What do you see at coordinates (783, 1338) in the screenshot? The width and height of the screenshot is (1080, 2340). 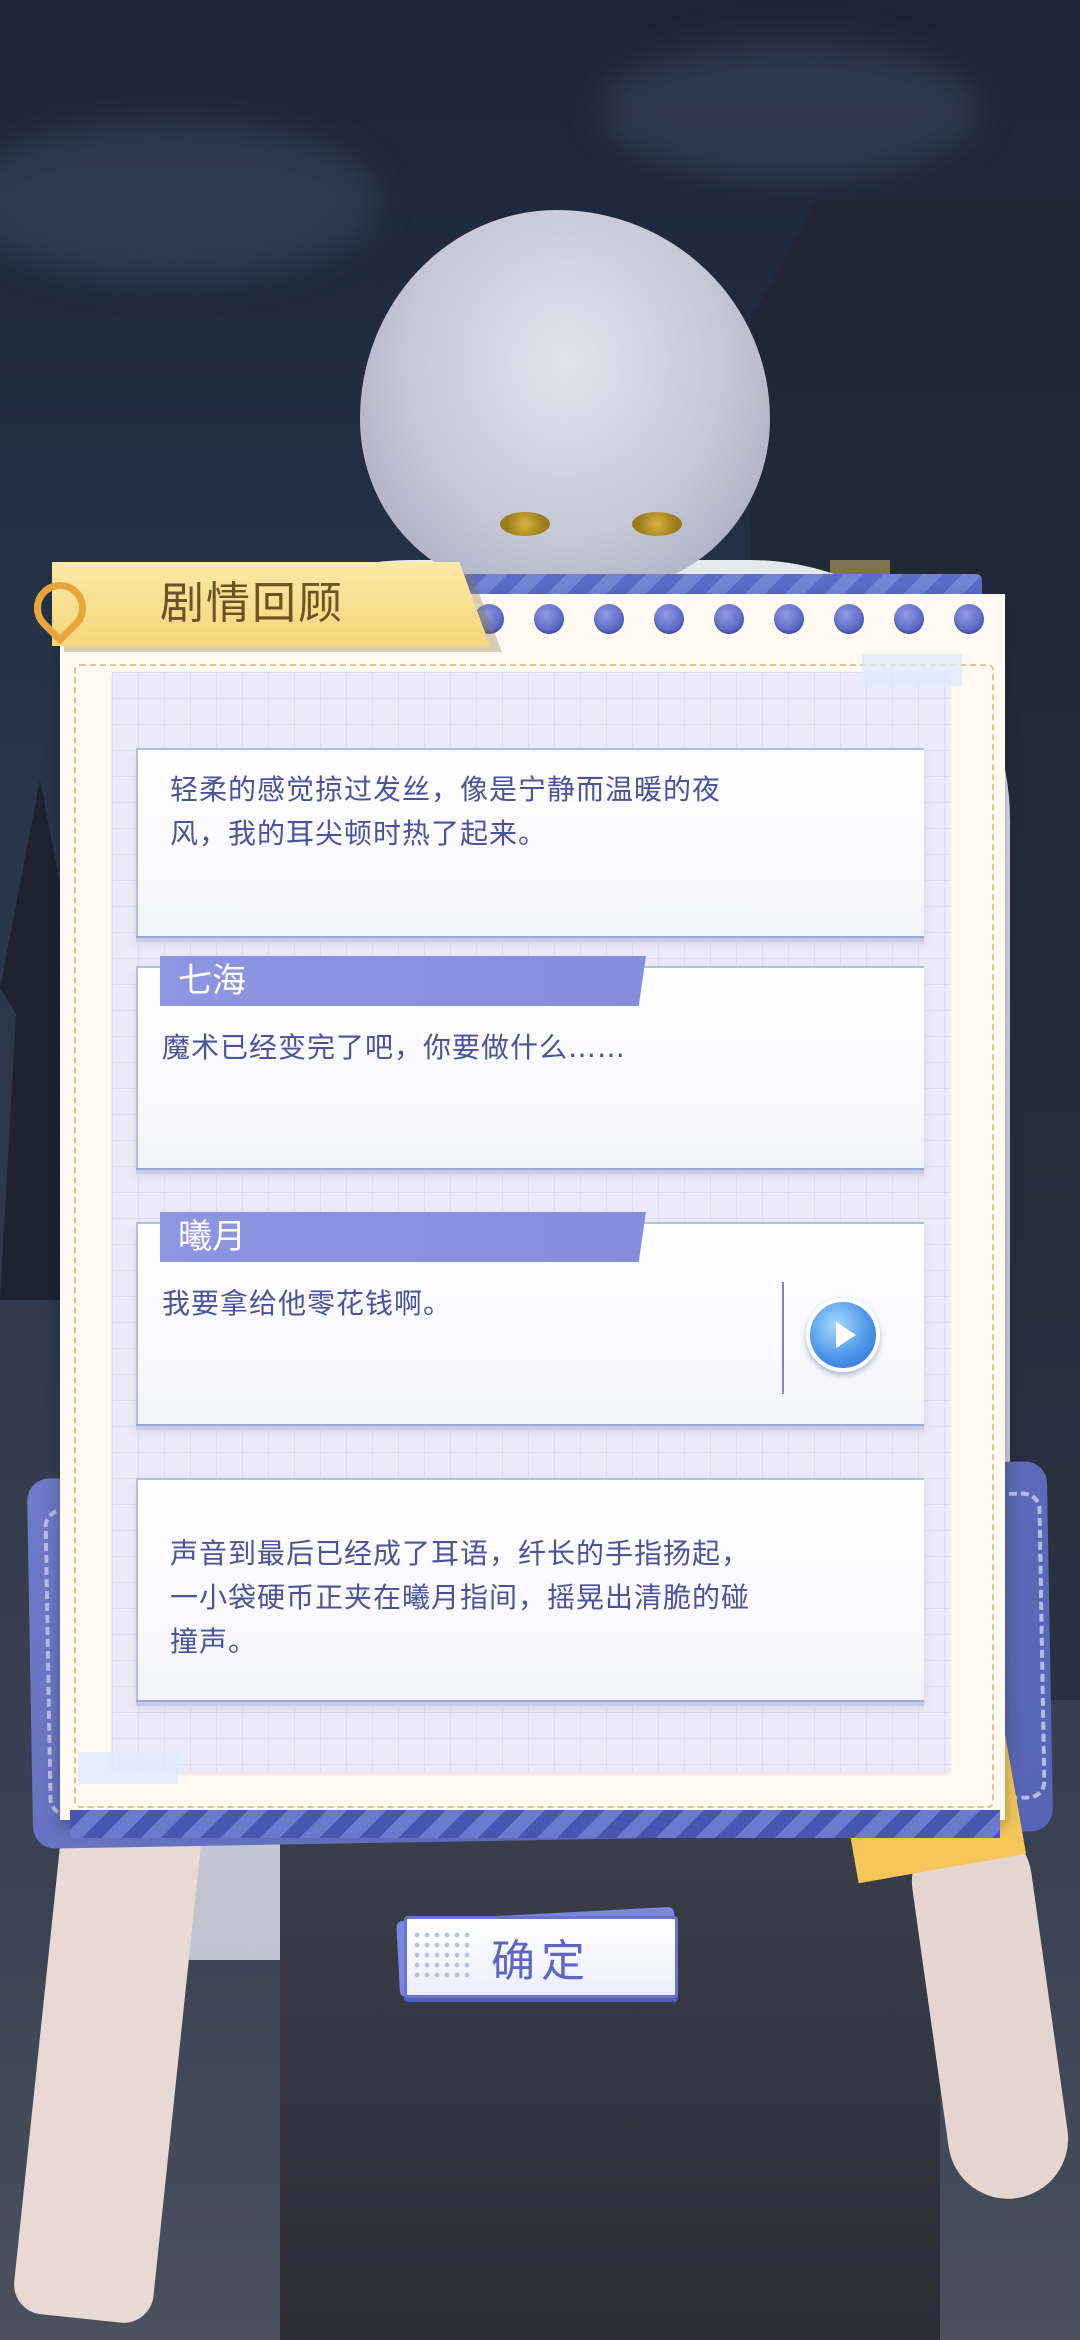 I see `voice-divider` at bounding box center [783, 1338].